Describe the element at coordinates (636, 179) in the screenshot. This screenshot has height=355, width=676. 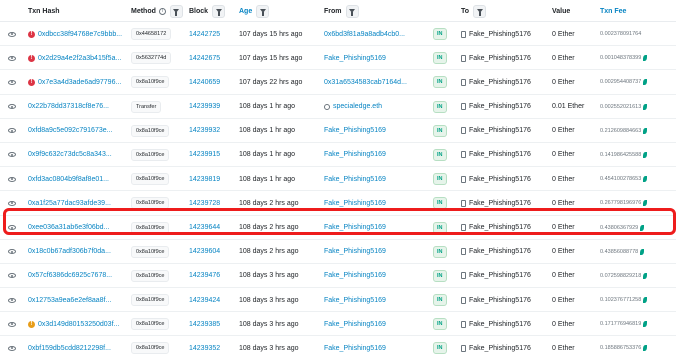
I see `txn-fee-cell: 0.454100278653` at that location.